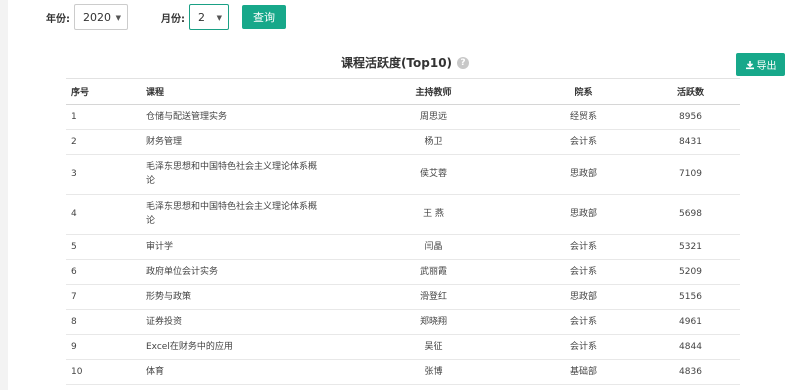  I want to click on row-course-line1: 审计学, so click(160, 246).